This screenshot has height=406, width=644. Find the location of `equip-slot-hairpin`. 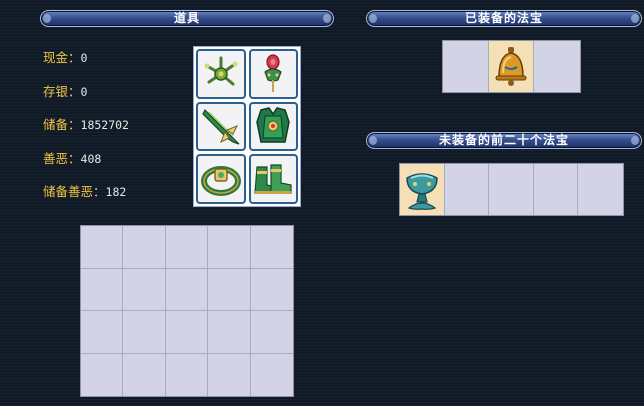

equip-slot-hairpin is located at coordinates (273, 74).